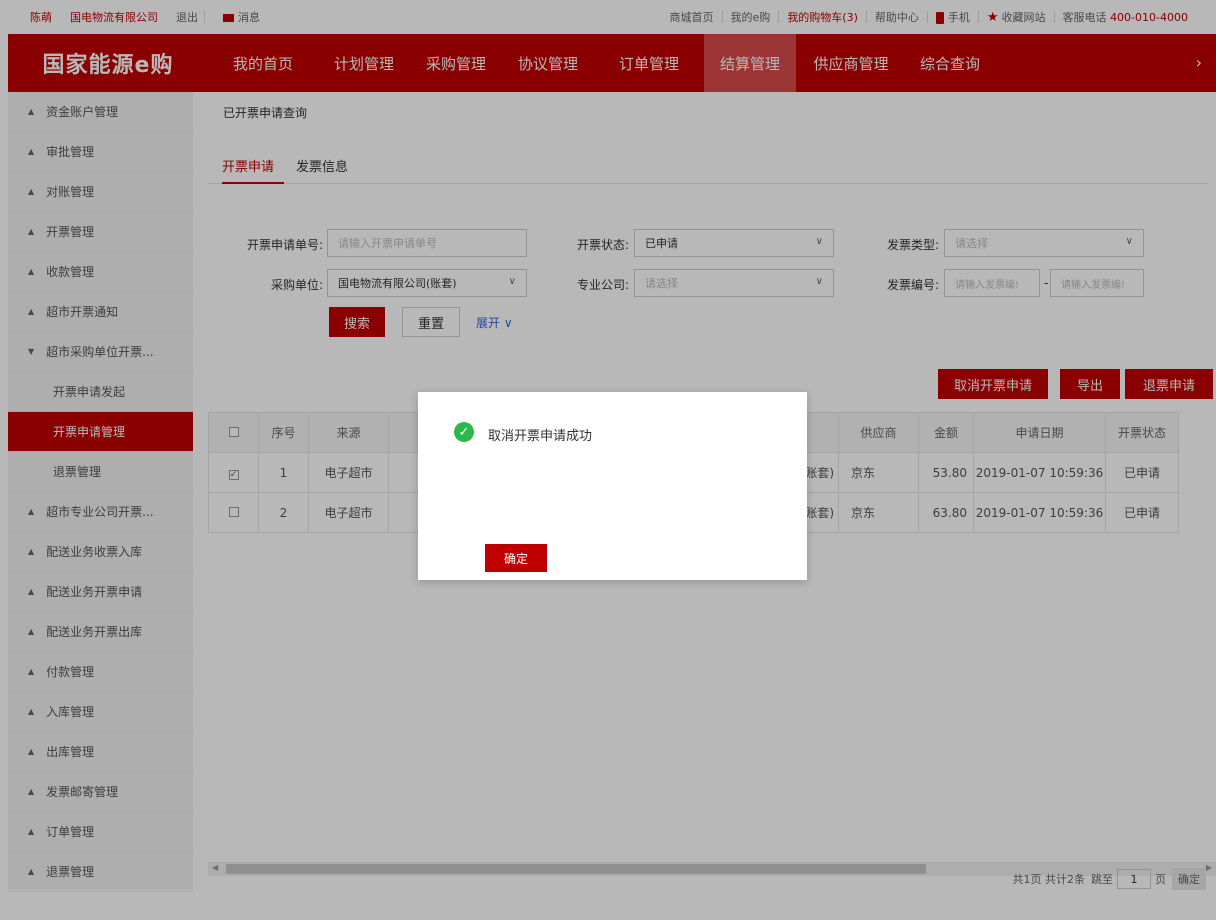 The height and width of the screenshot is (920, 1216). What do you see at coordinates (612, 486) in the screenshot?
I see `success-dialog: ✓ 取消开票申请成功 确定` at bounding box center [612, 486].